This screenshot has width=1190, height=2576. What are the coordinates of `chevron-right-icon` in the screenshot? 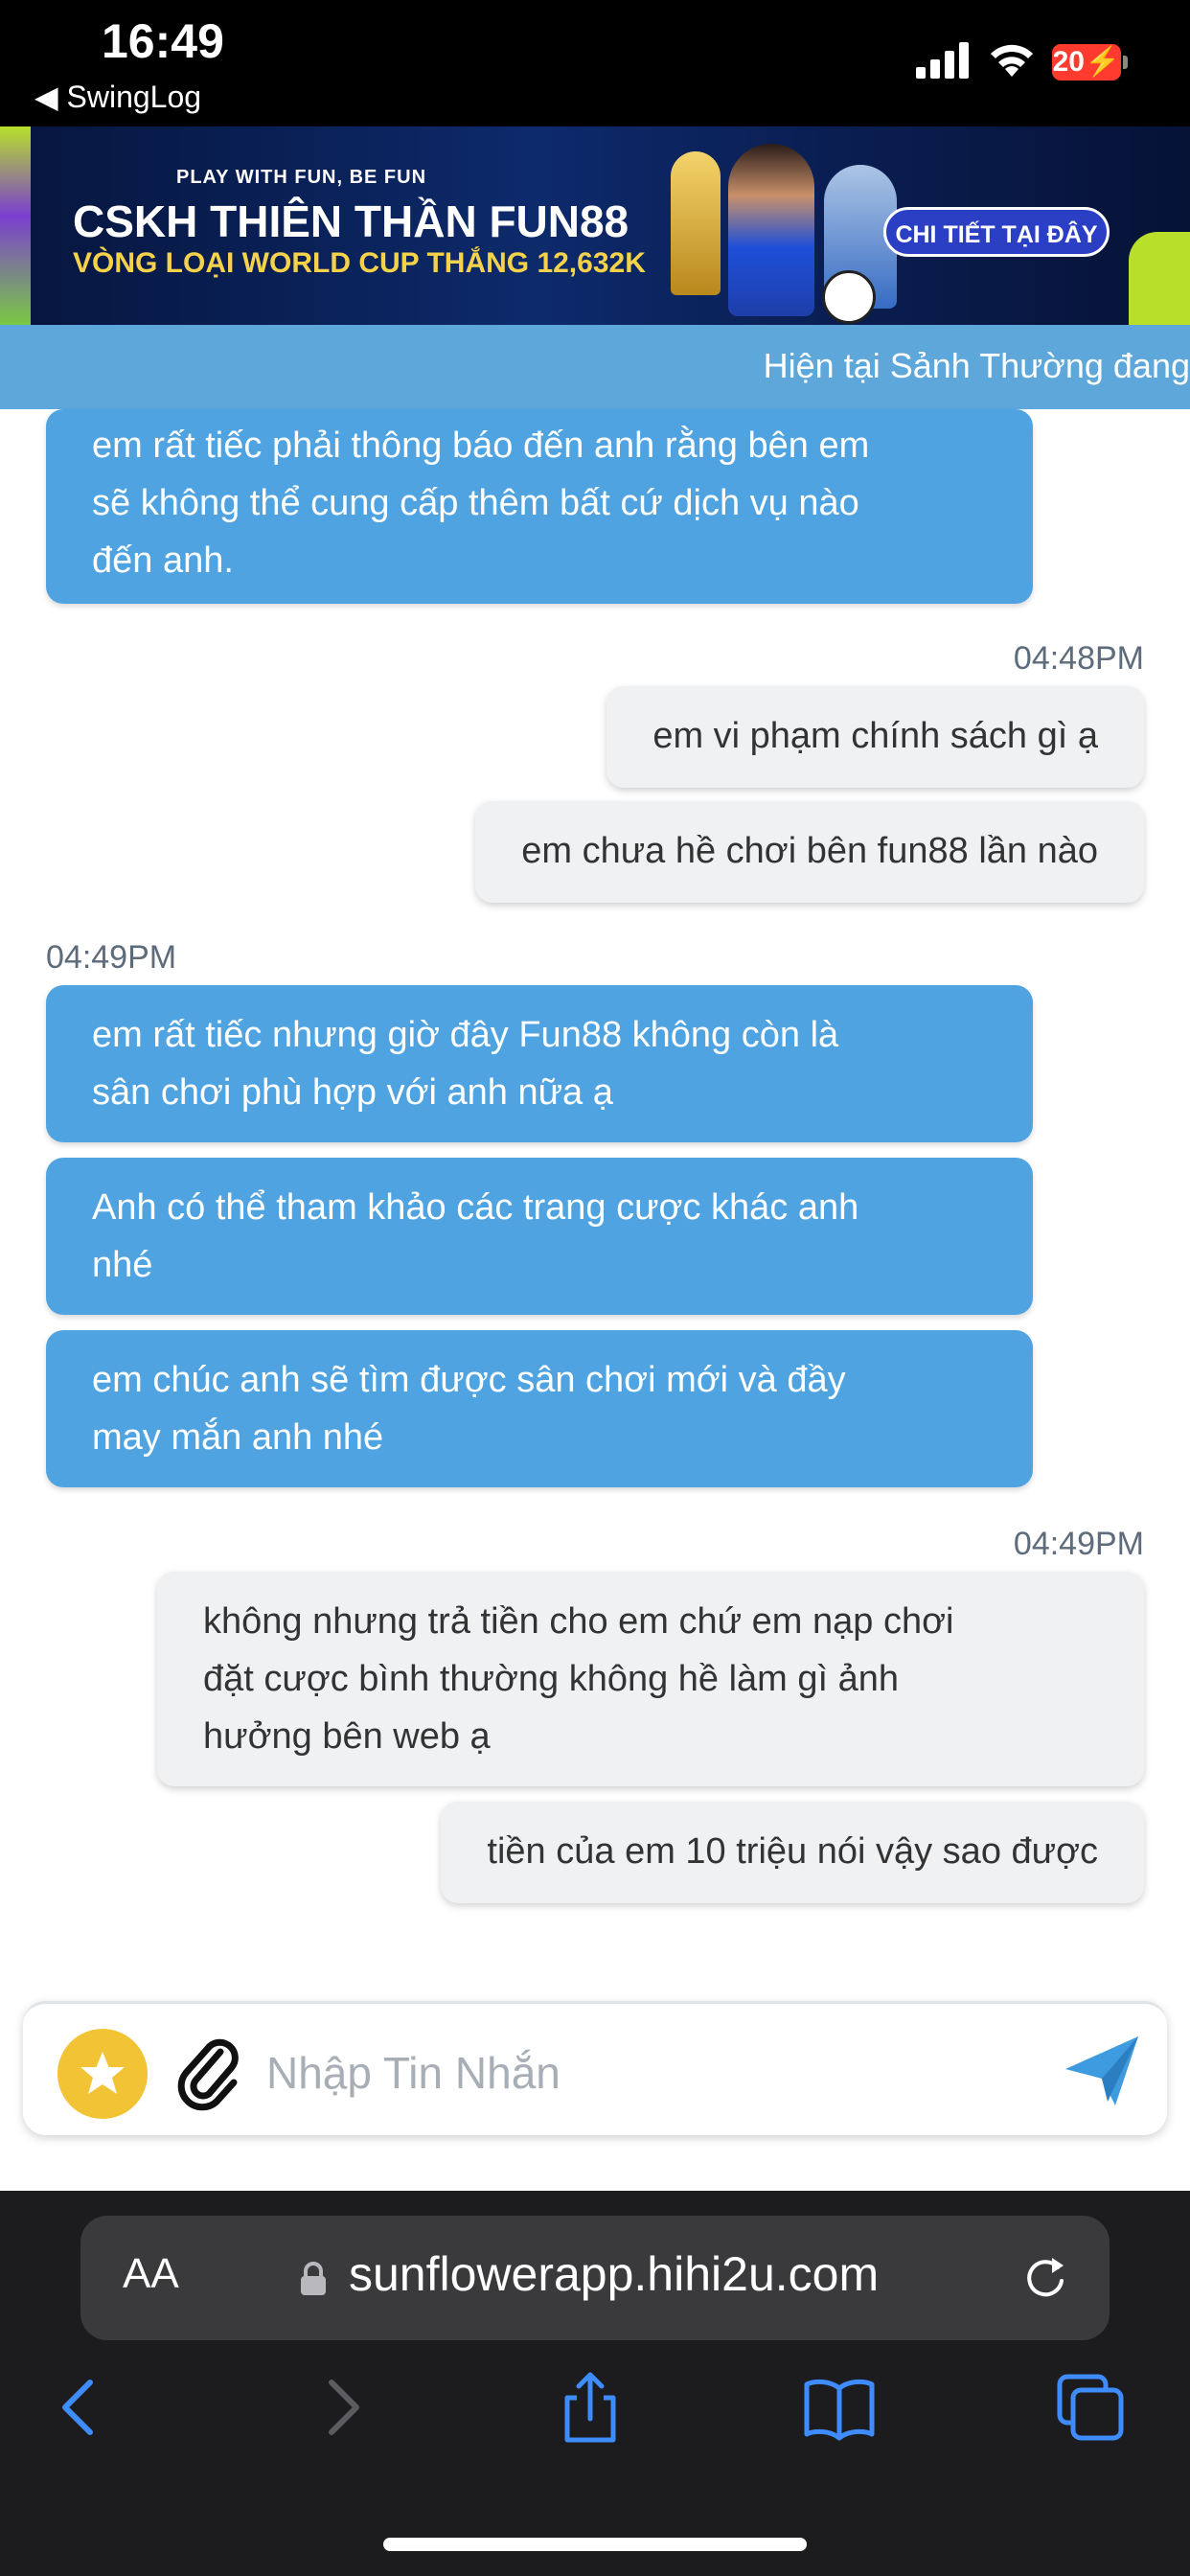 It's located at (341, 2407).